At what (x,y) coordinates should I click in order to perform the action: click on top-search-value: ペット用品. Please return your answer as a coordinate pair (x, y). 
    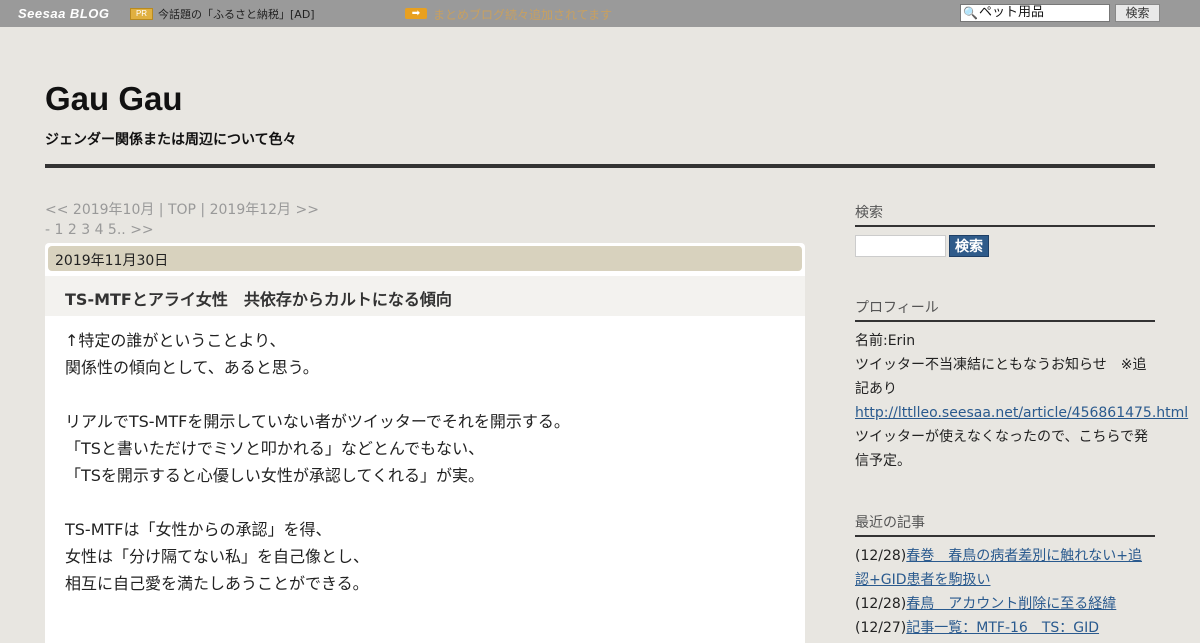
    Looking at the image, I should click on (1012, 12).